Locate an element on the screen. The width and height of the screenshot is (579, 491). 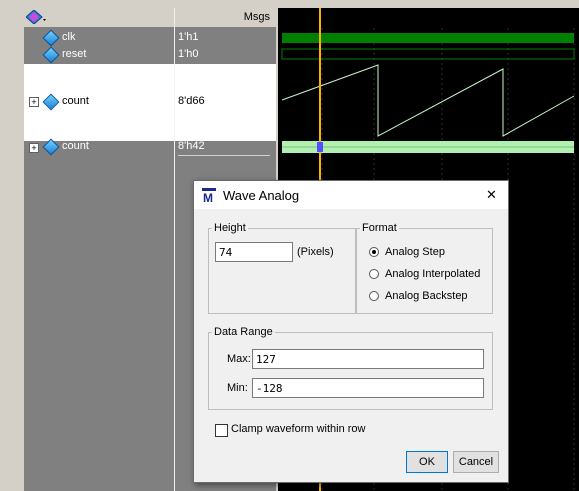
max-input is located at coordinates (368, 359).